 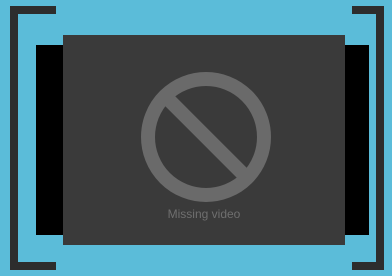 What do you see at coordinates (33, 266) in the screenshot?
I see `frame-bracket-left-bottom` at bounding box center [33, 266].